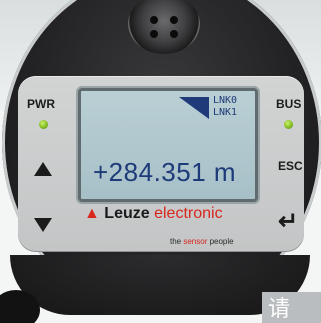 The width and height of the screenshot is (321, 323). Describe the element at coordinates (165, 172) in the screenshot. I see `distance-readout: +284.351 m` at that location.